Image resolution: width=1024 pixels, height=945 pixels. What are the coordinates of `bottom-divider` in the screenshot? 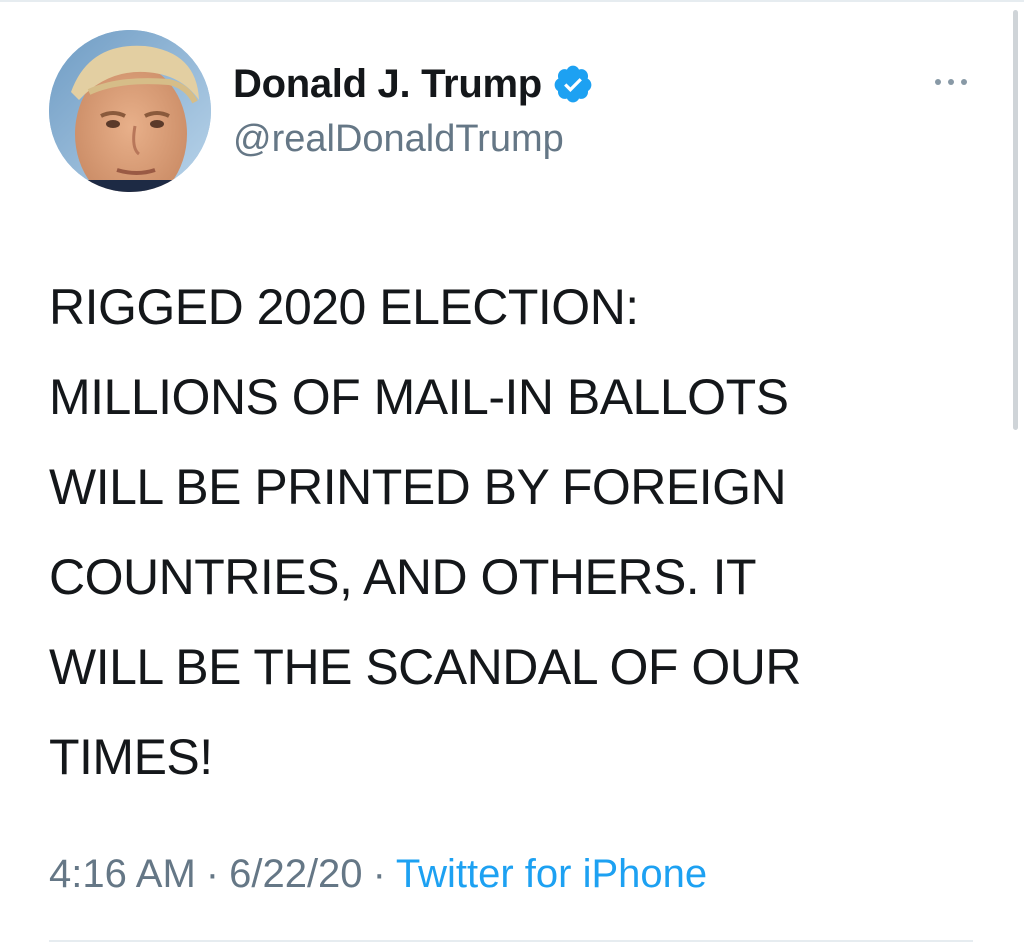 It's located at (511, 941).